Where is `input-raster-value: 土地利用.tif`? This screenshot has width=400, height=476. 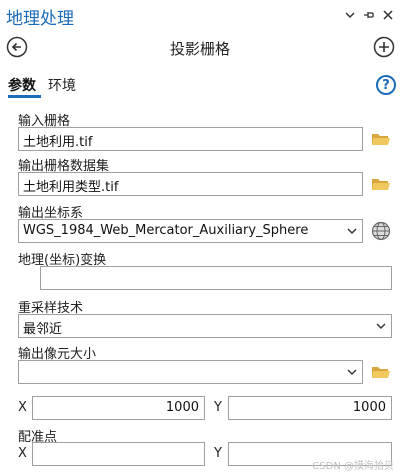
input-raster-value: 土地利用.tif is located at coordinates (58, 142).